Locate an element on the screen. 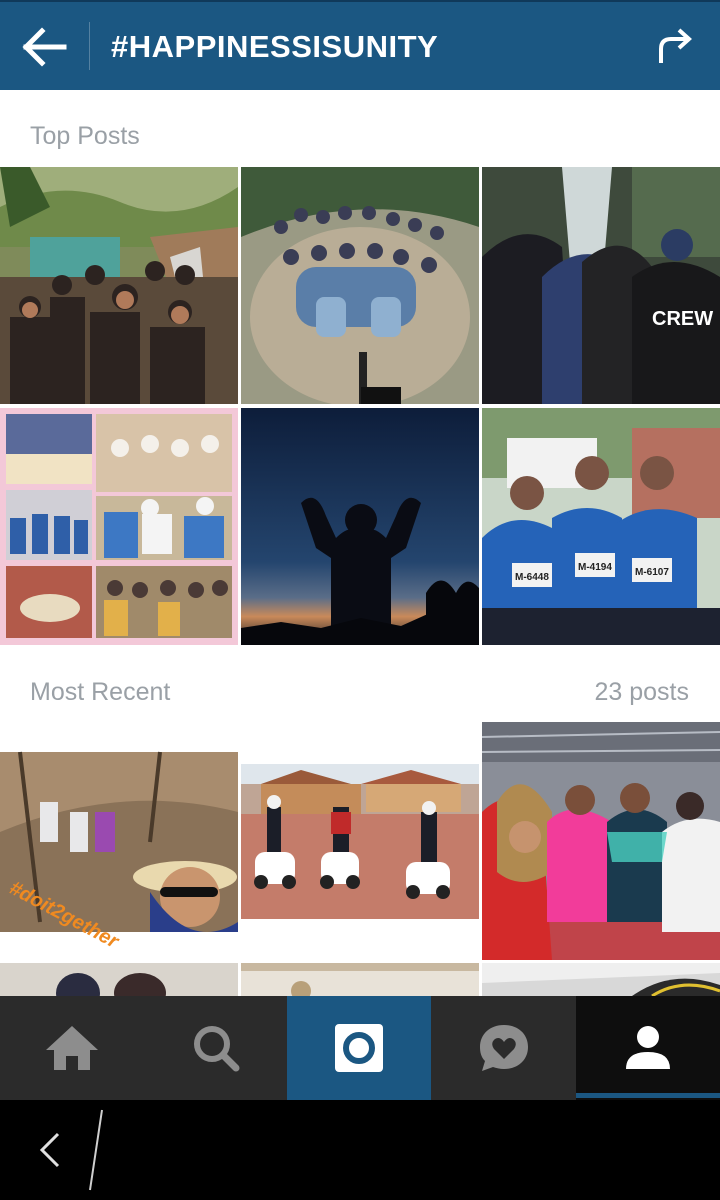  camera-icon is located at coordinates (359, 1048).